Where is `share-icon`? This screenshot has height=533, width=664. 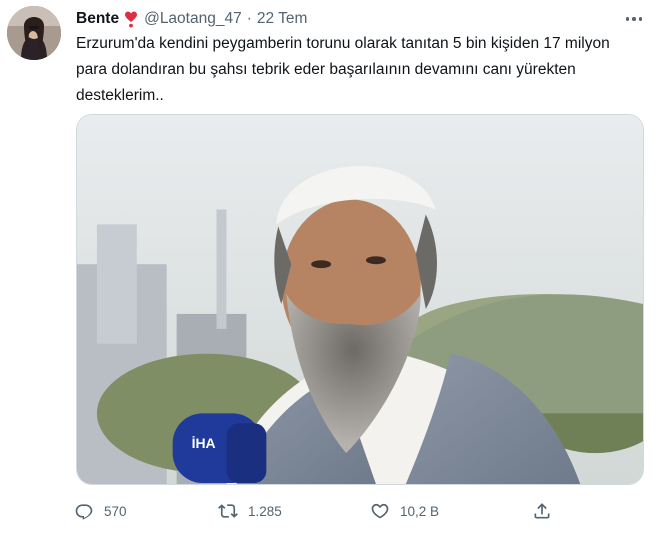 share-icon is located at coordinates (542, 511).